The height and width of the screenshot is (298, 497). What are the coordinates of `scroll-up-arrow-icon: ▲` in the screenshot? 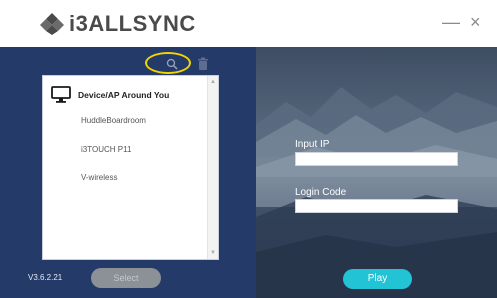 It's located at (213, 82).